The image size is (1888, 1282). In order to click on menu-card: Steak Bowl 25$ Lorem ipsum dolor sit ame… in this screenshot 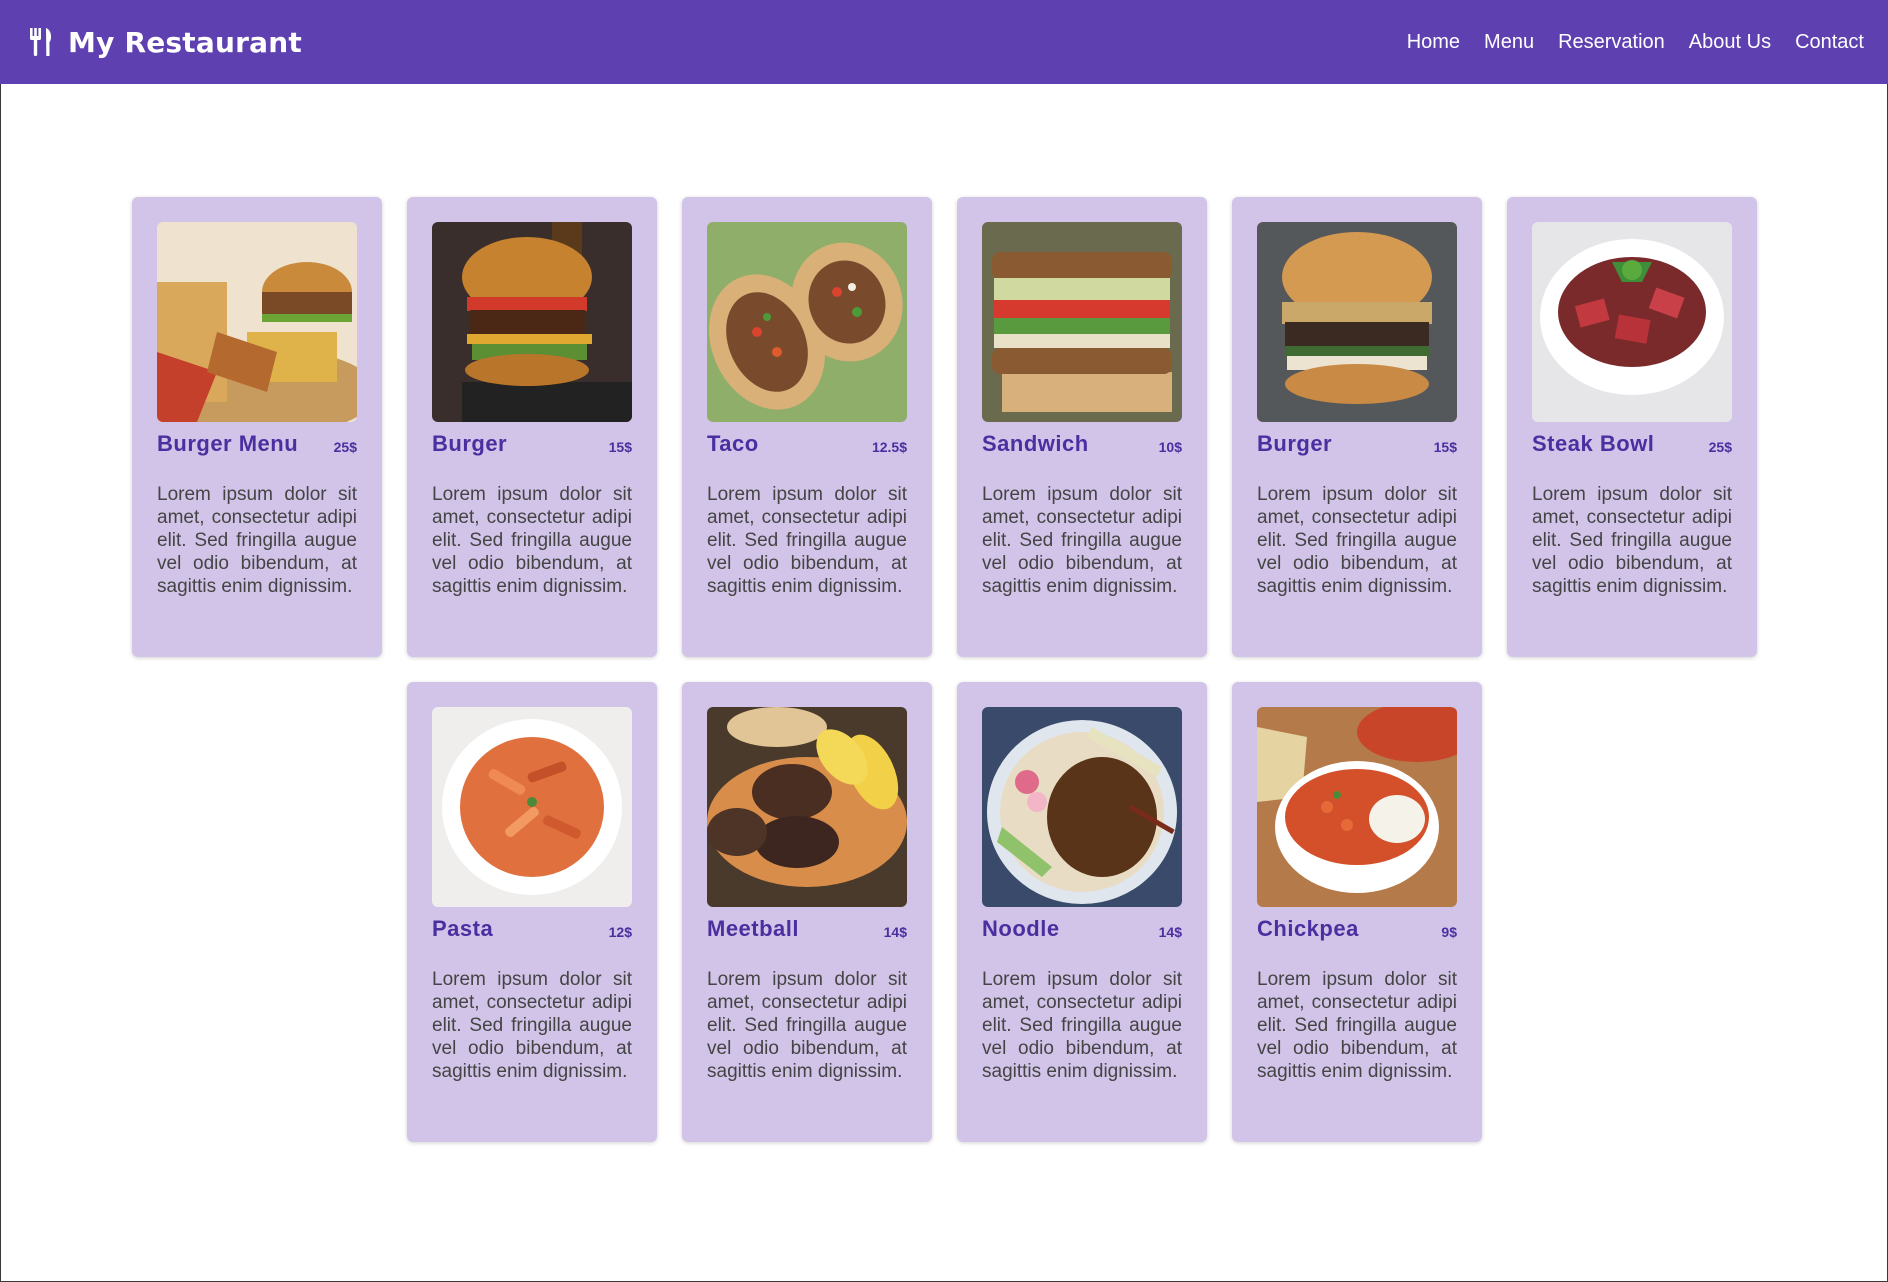, I will do `click(1632, 427)`.